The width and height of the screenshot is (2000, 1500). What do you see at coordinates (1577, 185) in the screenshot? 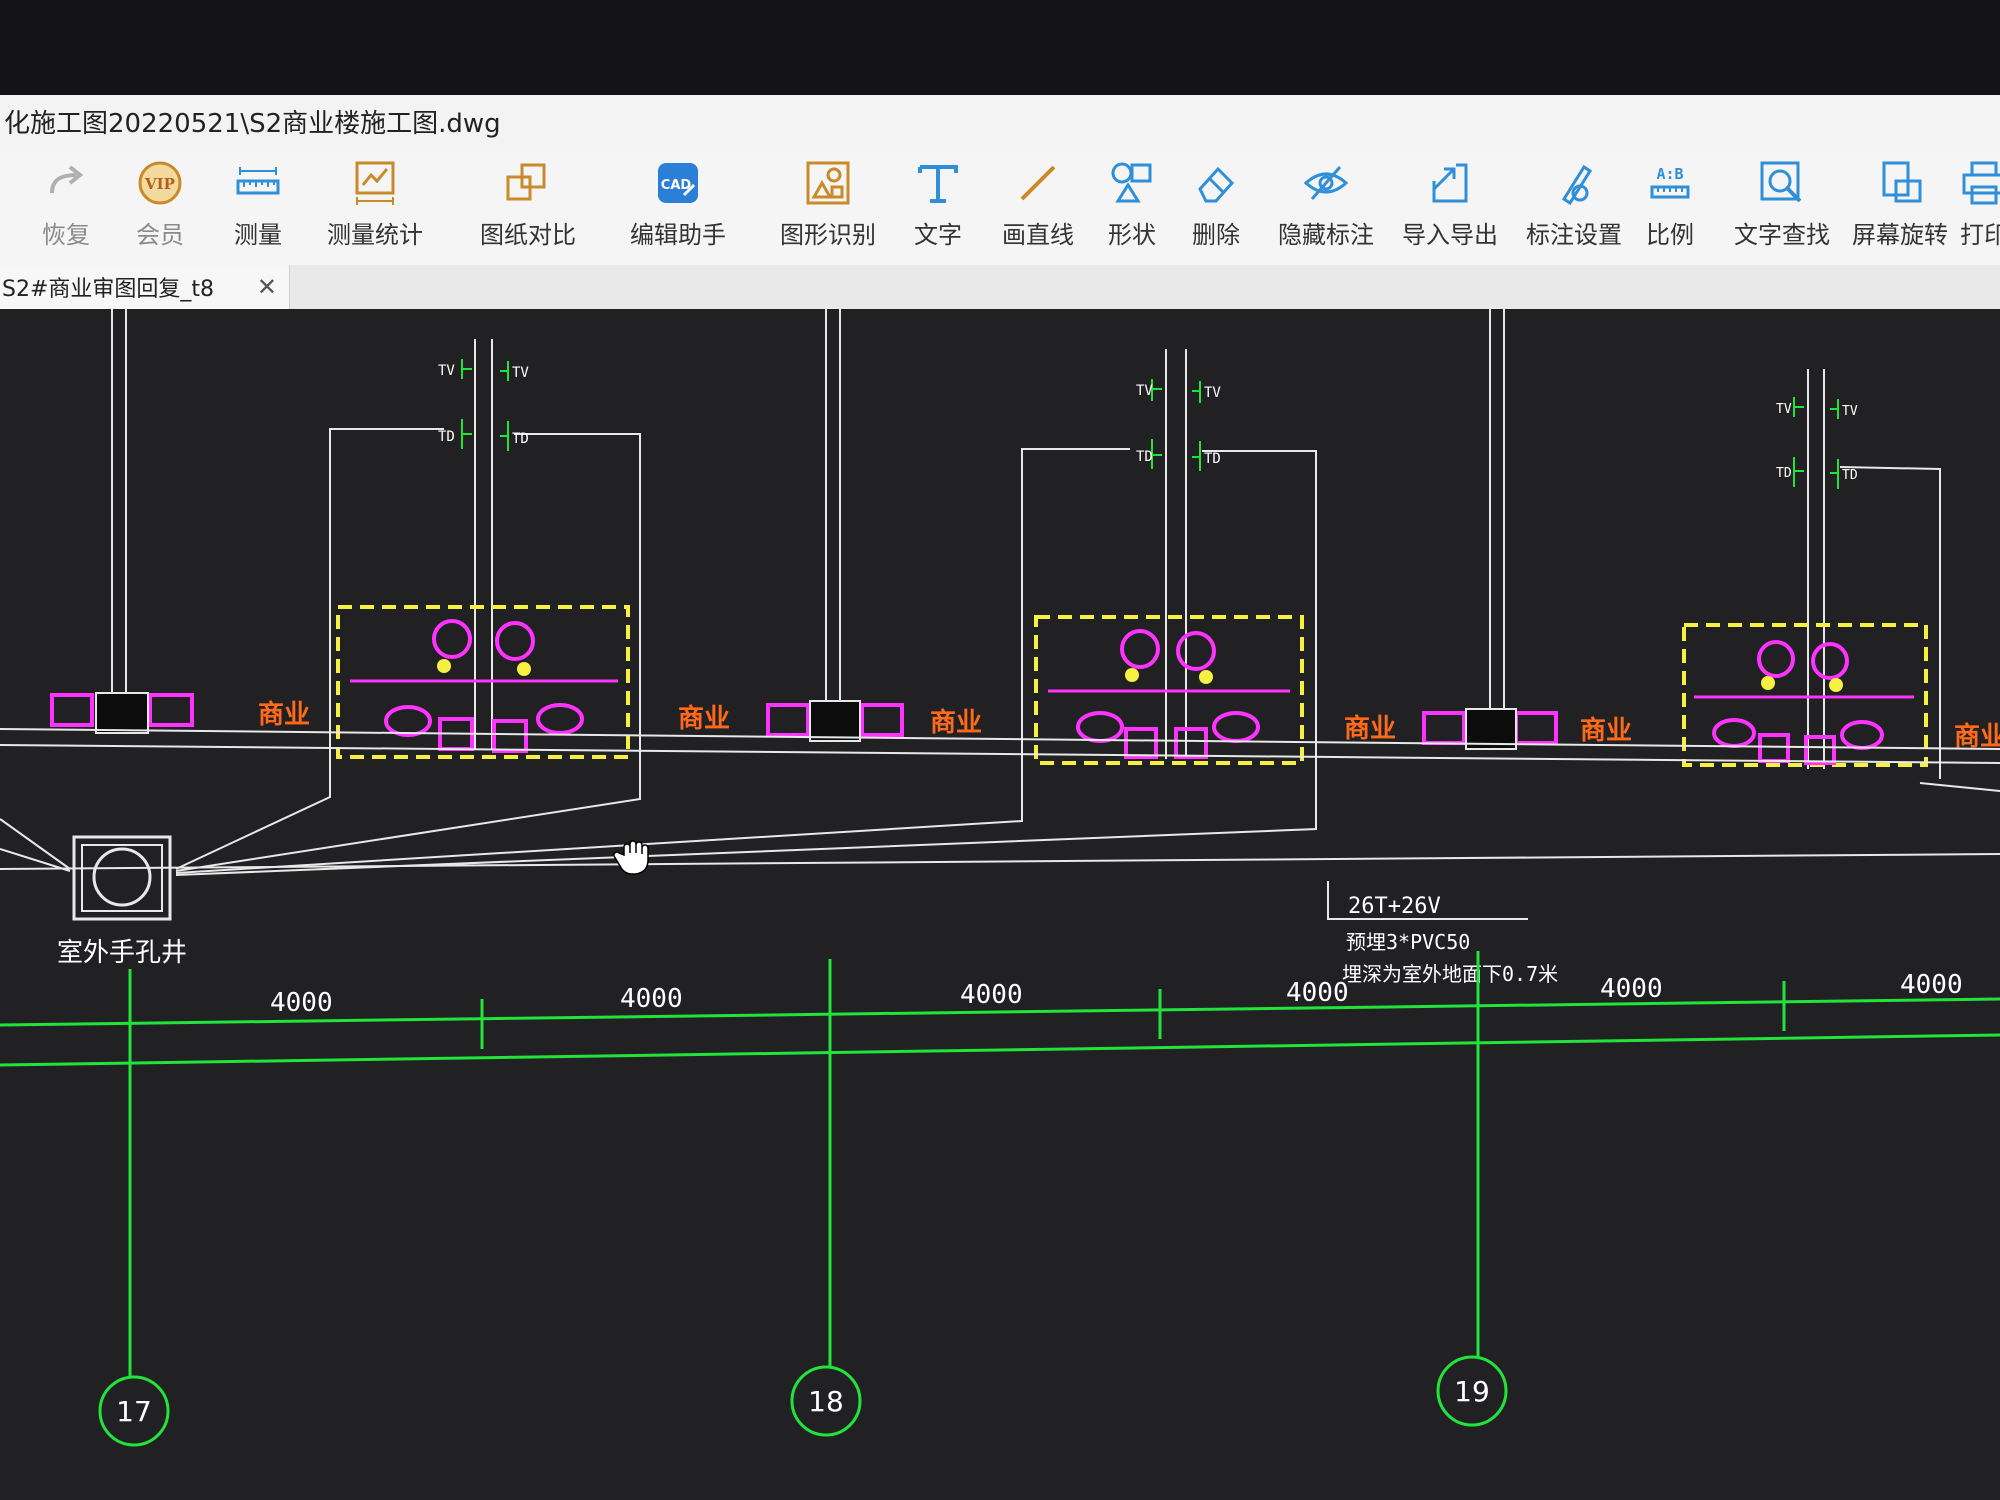
I see `annotation-settings-icon` at bounding box center [1577, 185].